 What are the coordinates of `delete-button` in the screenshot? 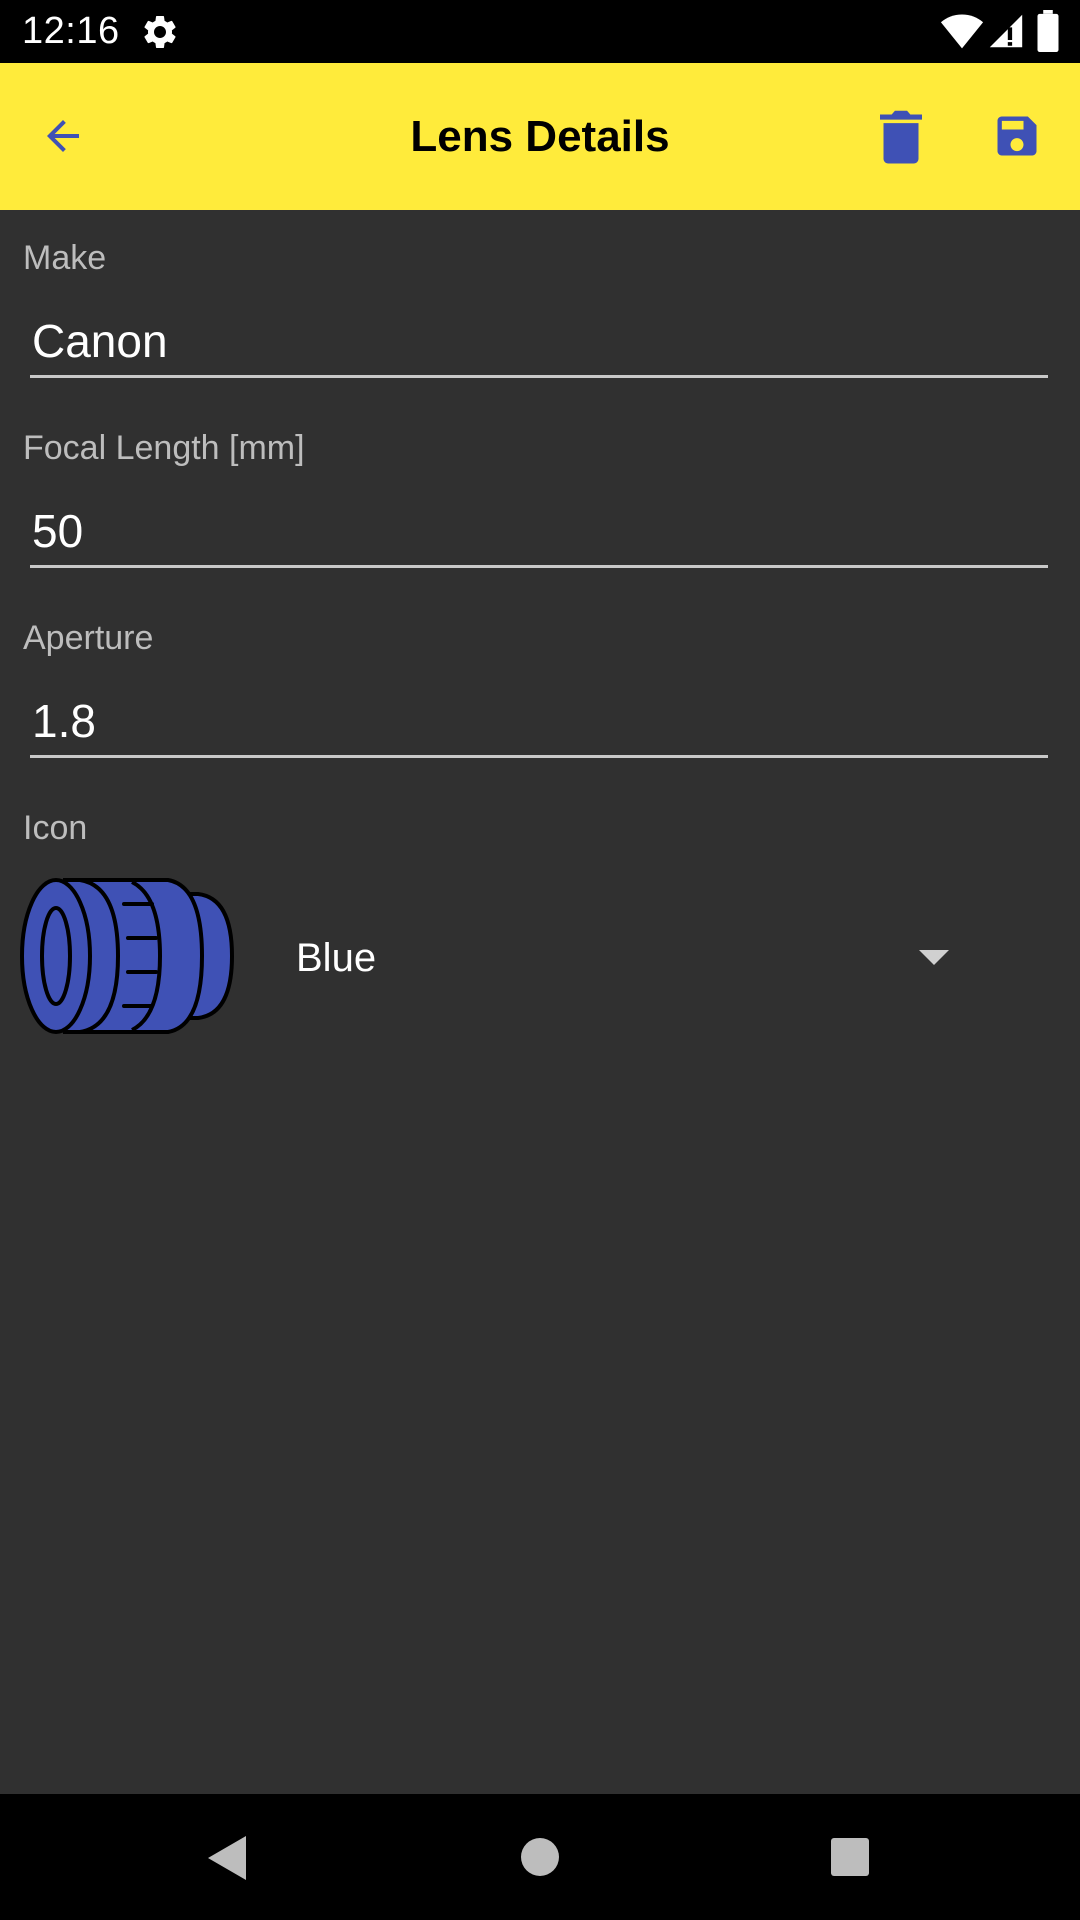 It's located at (901, 136).